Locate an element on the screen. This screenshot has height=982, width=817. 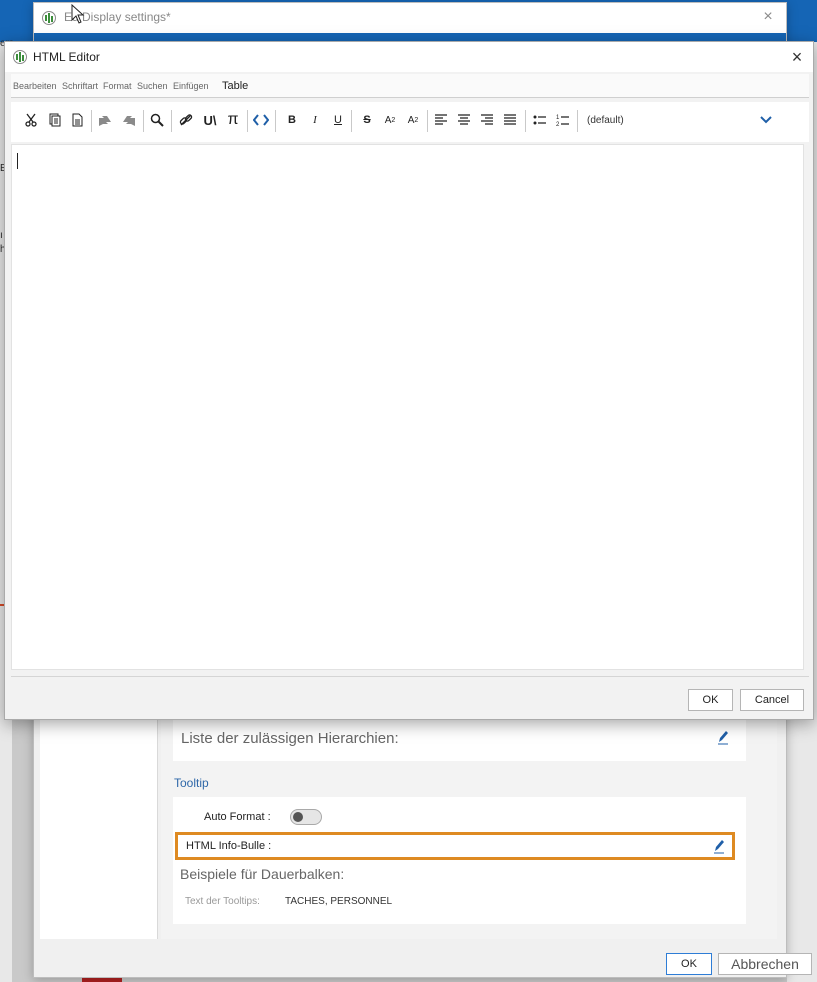
tooltip-text-label: Text der Tooltips: is located at coordinates (222, 901).